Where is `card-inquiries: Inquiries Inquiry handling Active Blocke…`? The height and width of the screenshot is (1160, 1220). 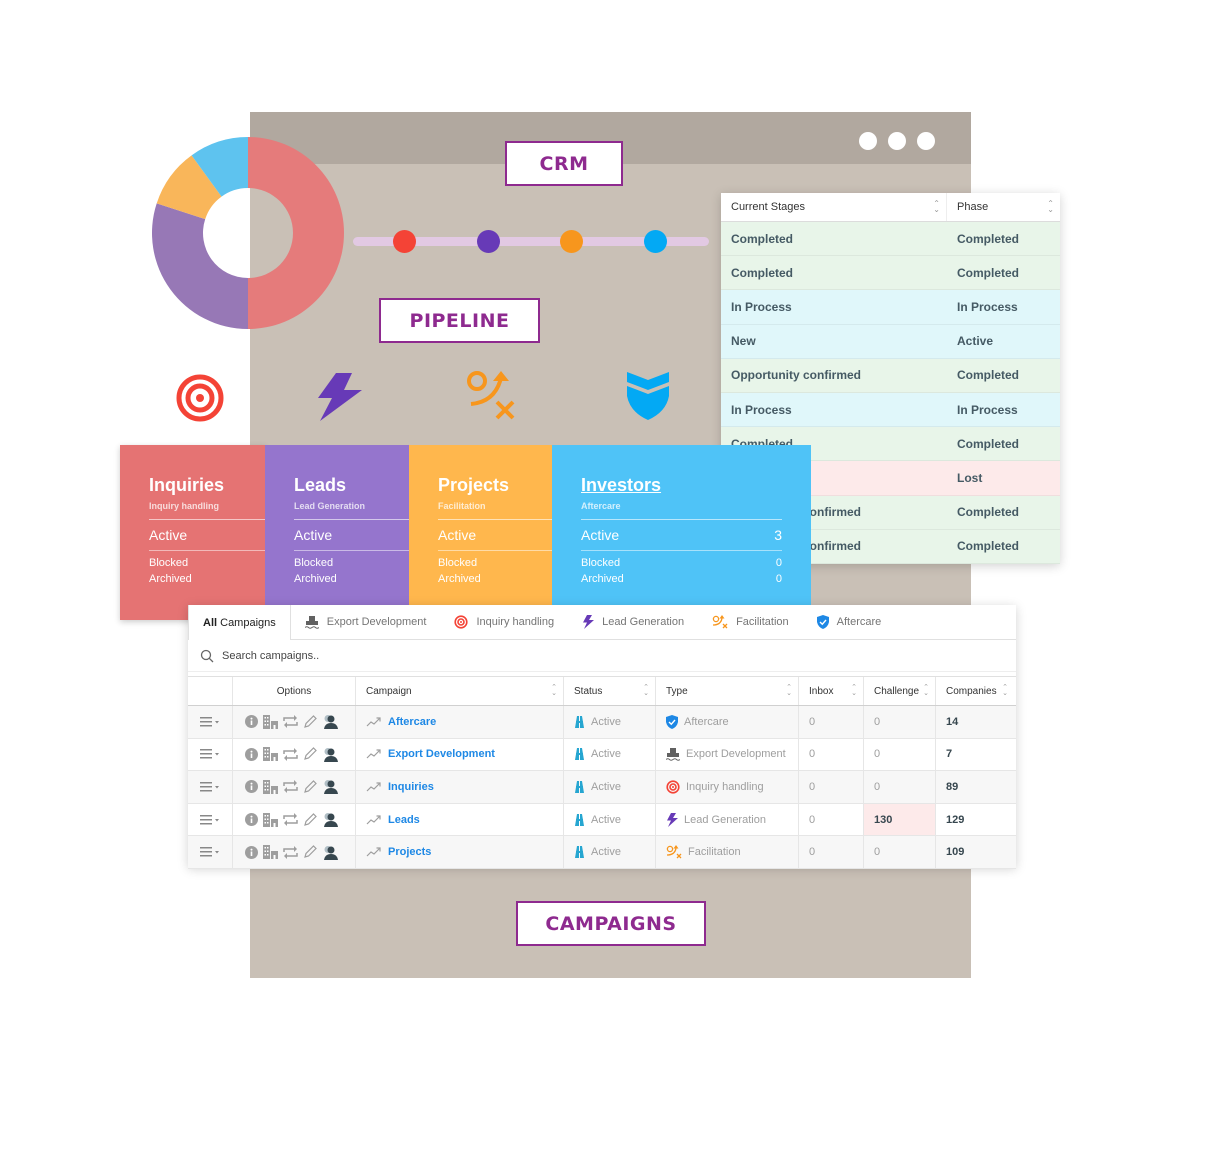
card-inquiries: Inquiries Inquiry handling Active Blocke… is located at coordinates (193, 532).